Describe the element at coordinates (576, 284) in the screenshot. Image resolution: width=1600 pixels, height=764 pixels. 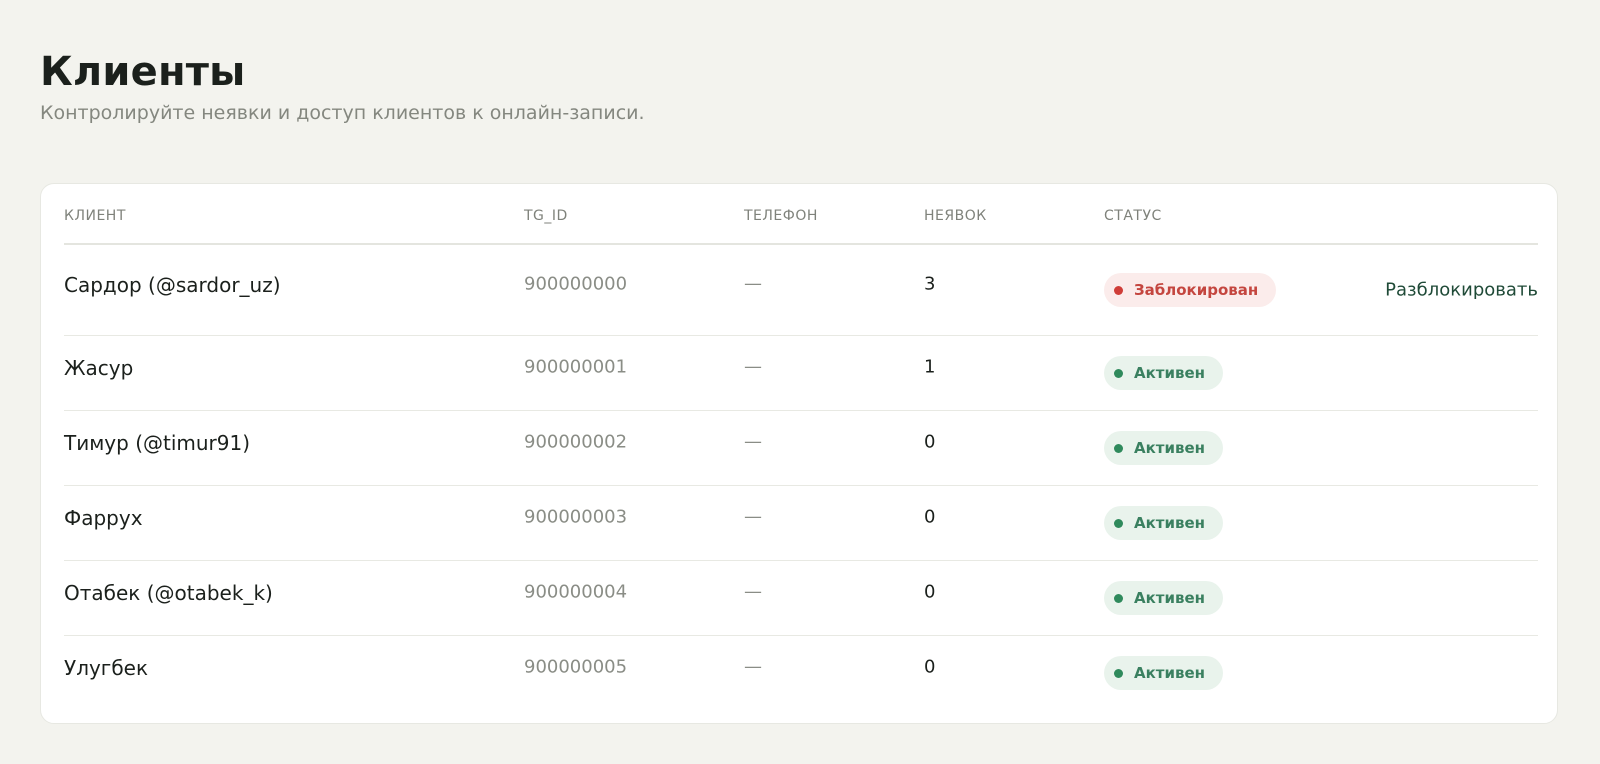
I see `client-tg-id: 900000000` at that location.